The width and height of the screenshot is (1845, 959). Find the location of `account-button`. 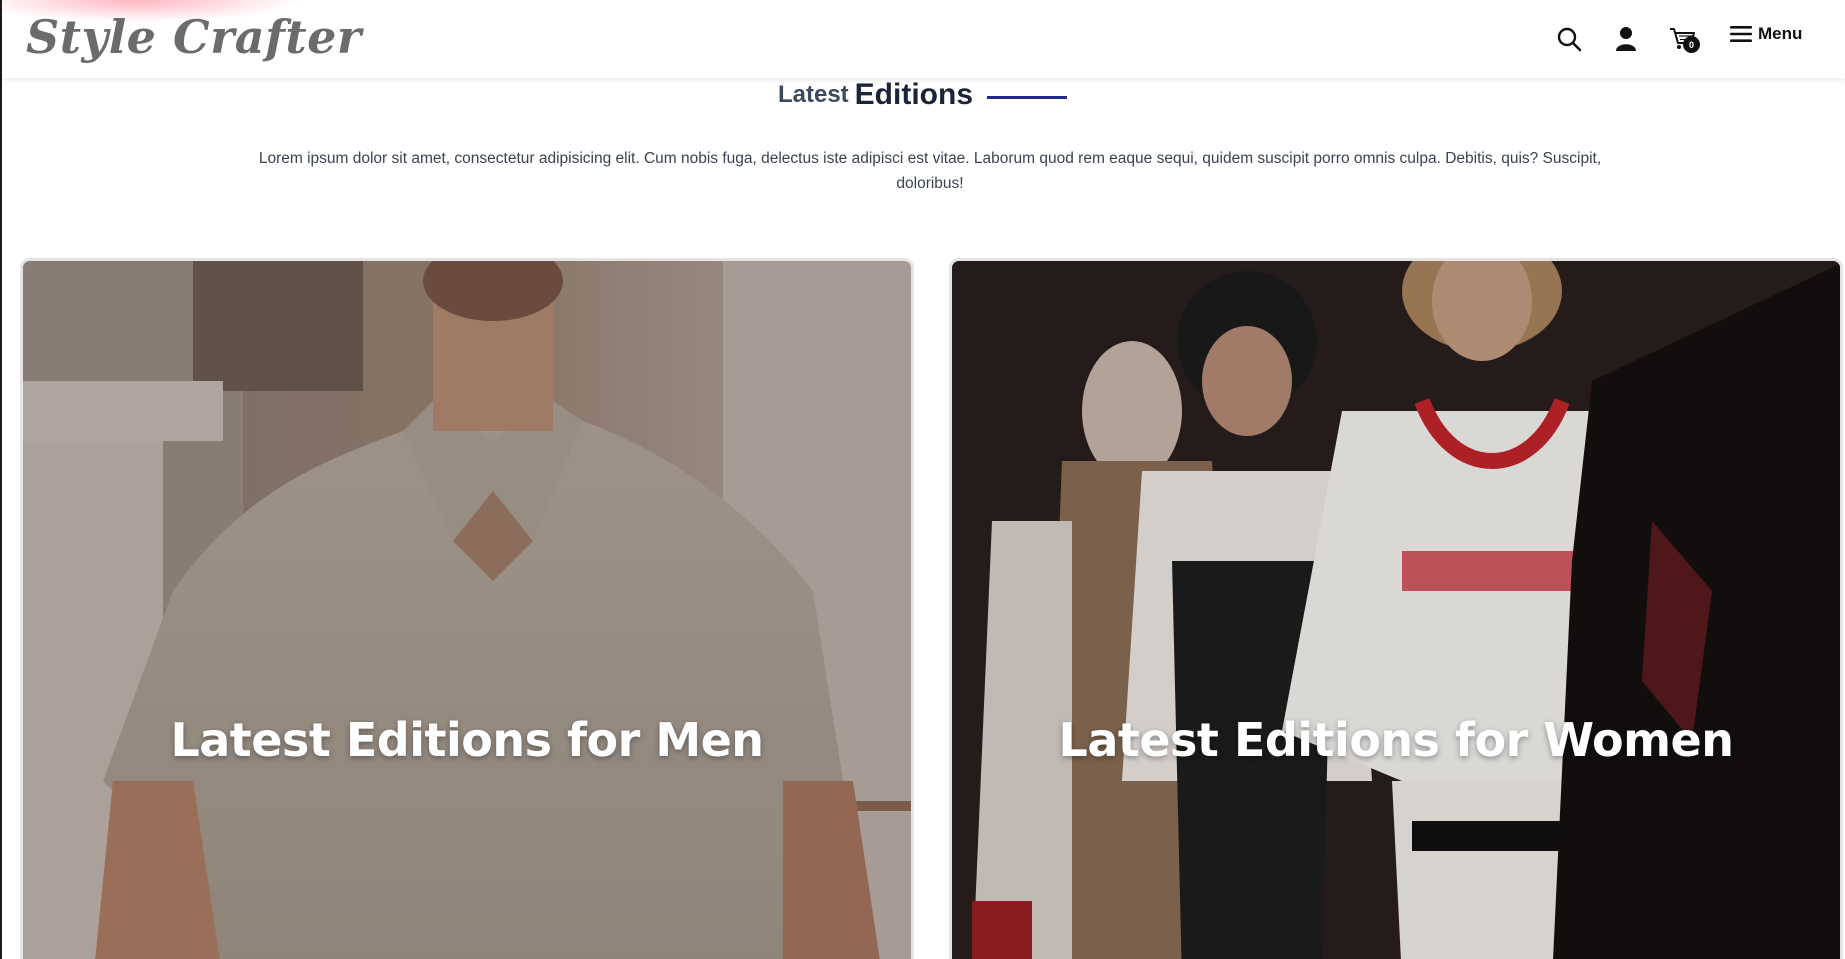

account-button is located at coordinates (1626, 39).